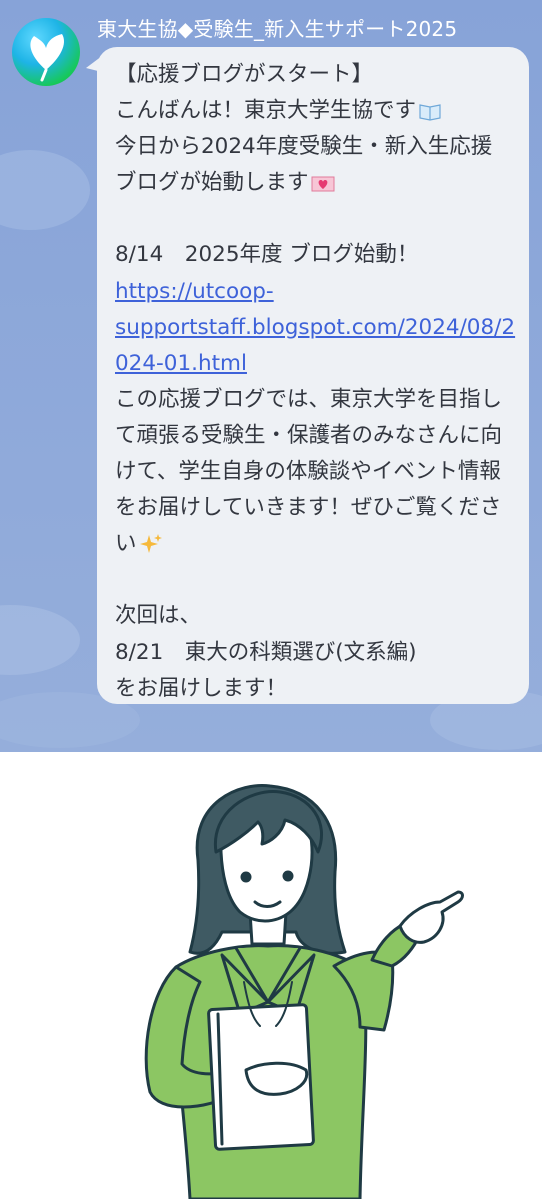  What do you see at coordinates (277, 29) in the screenshot?
I see `sender-name: 東大生協◆受験生_新入生サポート2025` at bounding box center [277, 29].